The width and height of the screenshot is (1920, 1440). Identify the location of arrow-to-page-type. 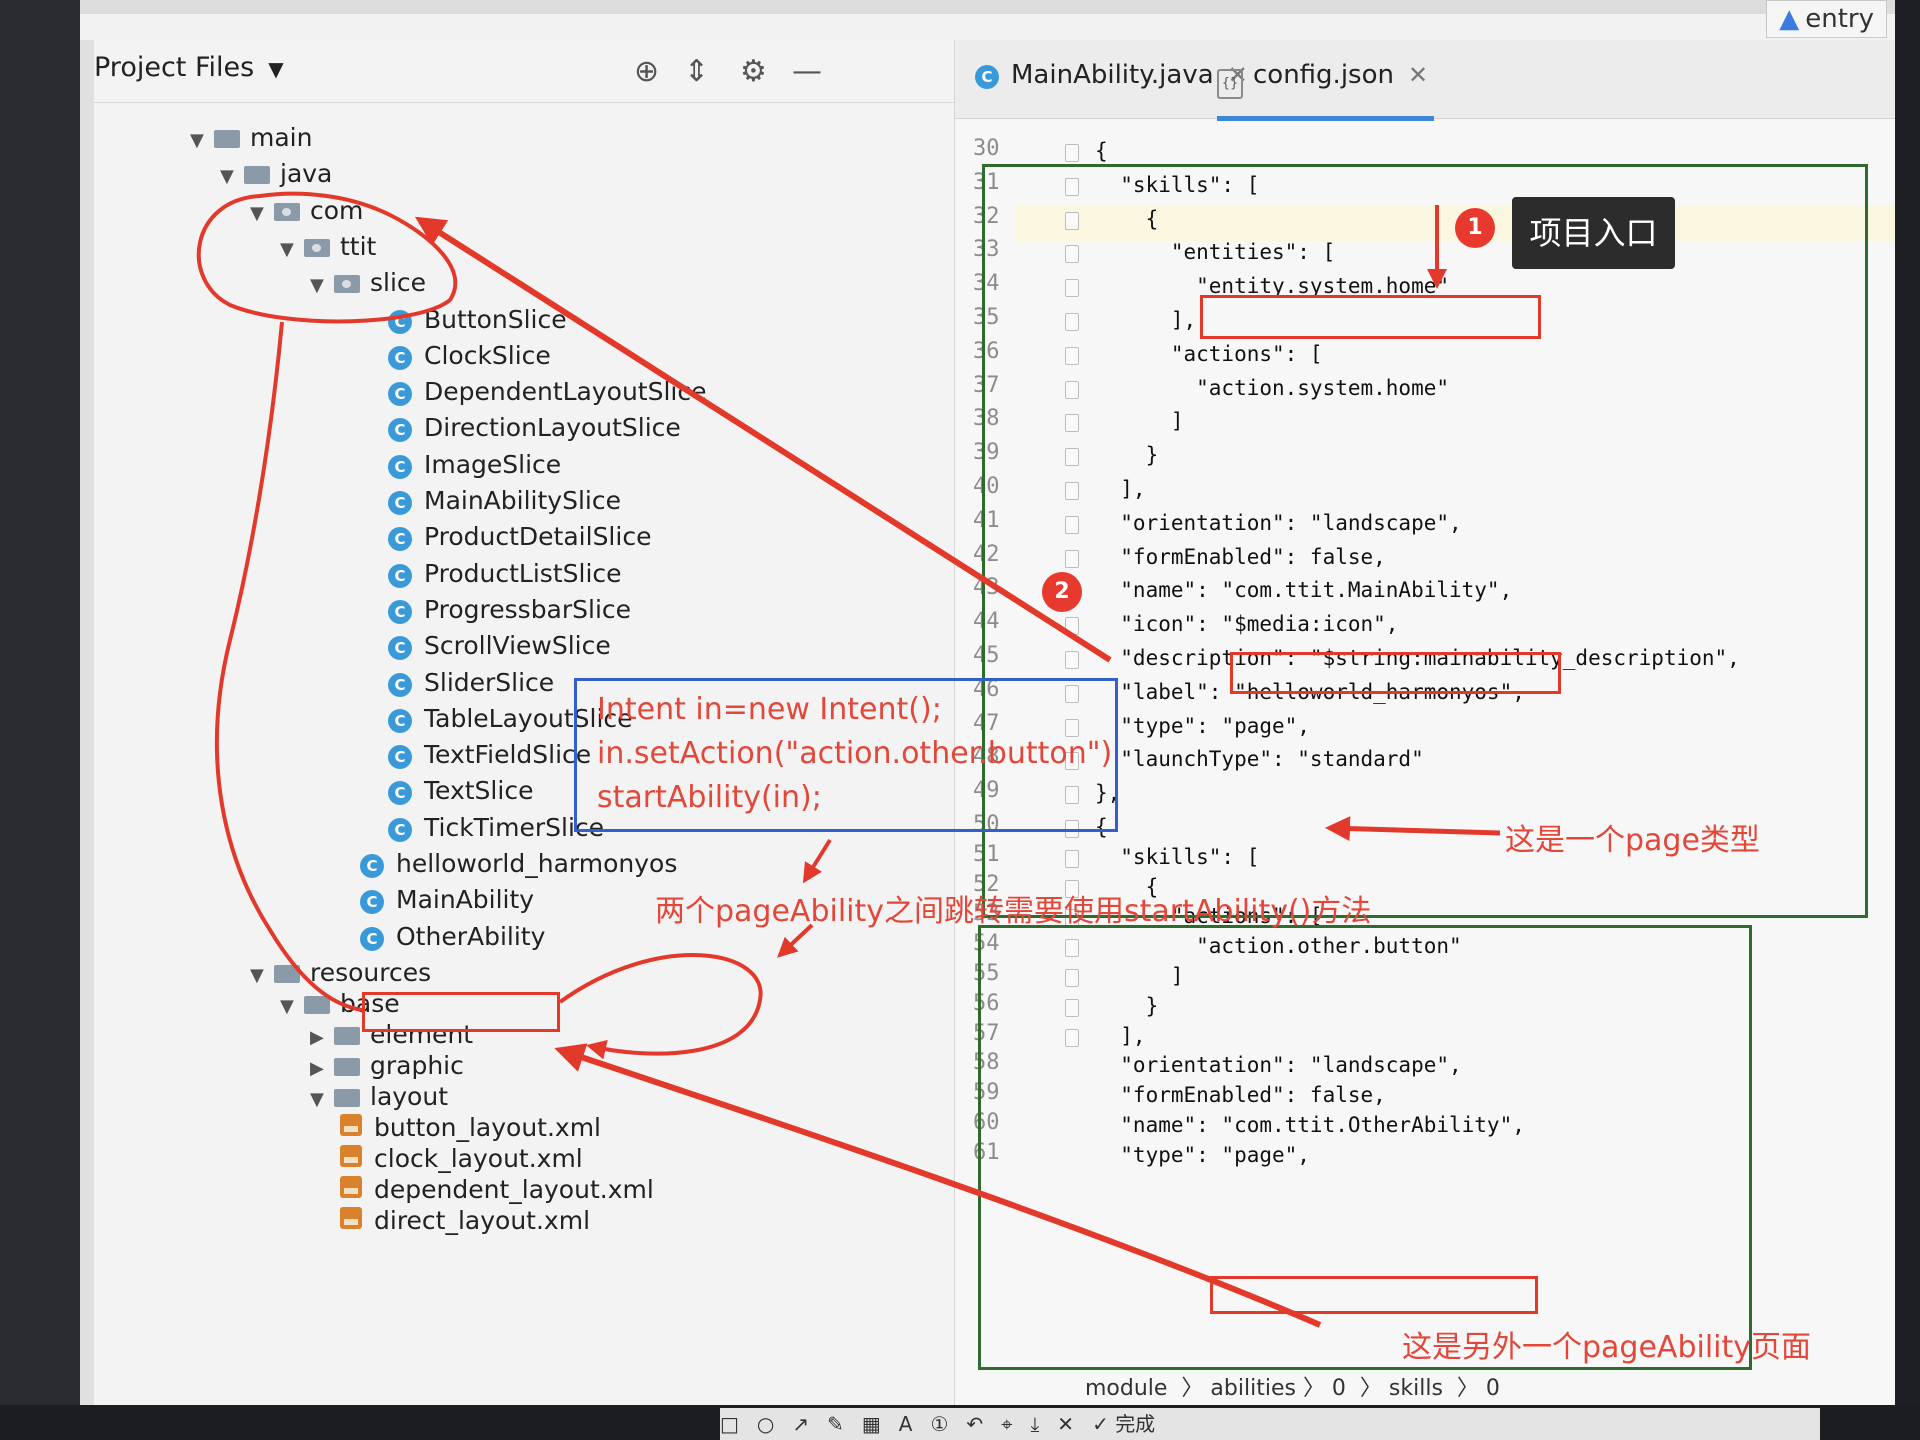
(1413, 829).